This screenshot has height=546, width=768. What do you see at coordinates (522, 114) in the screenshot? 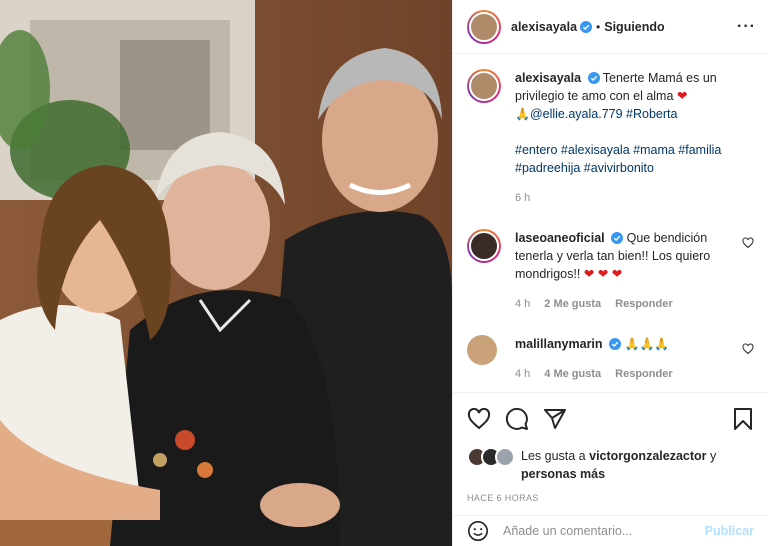
I see `pray-emoji: 🙏` at bounding box center [522, 114].